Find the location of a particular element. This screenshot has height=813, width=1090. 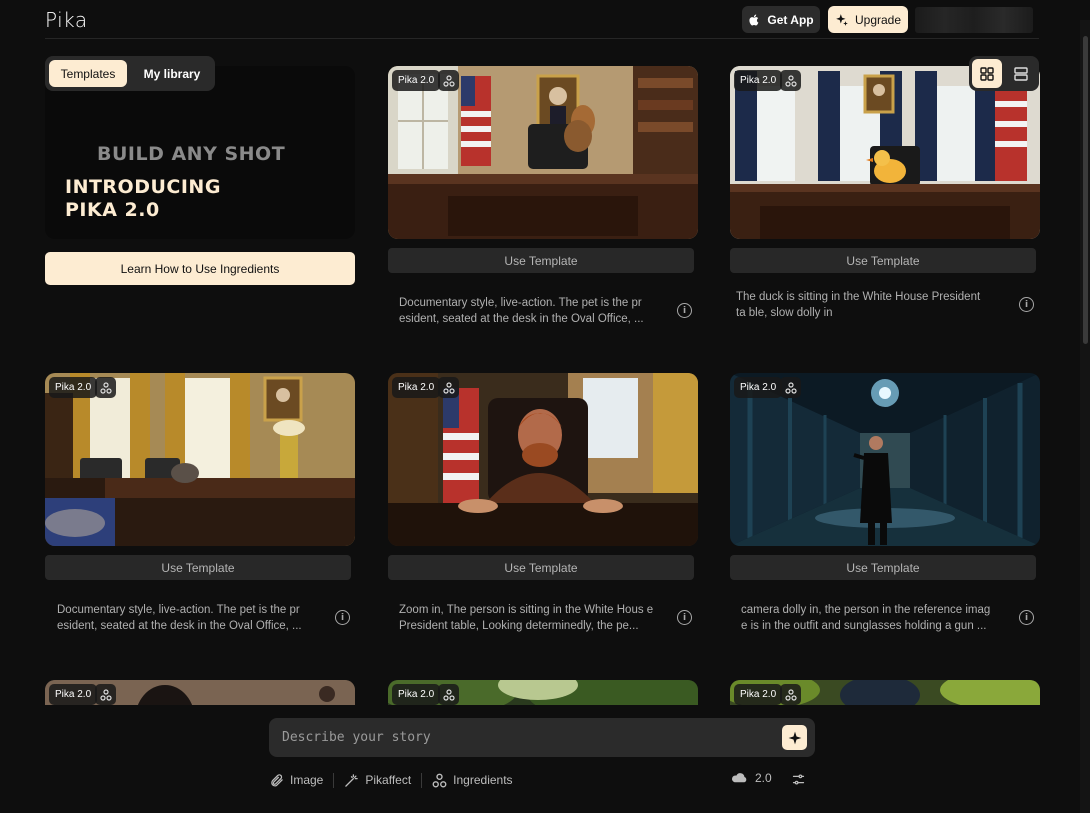

model-version-label: 2.0 is located at coordinates (763, 778).